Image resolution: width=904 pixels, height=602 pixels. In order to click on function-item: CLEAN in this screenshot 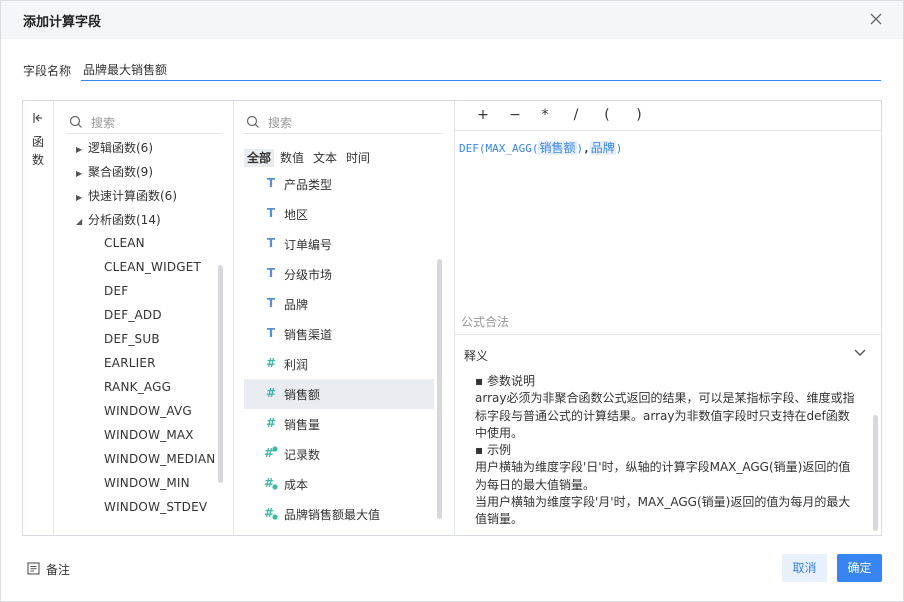, I will do `click(124, 246)`.